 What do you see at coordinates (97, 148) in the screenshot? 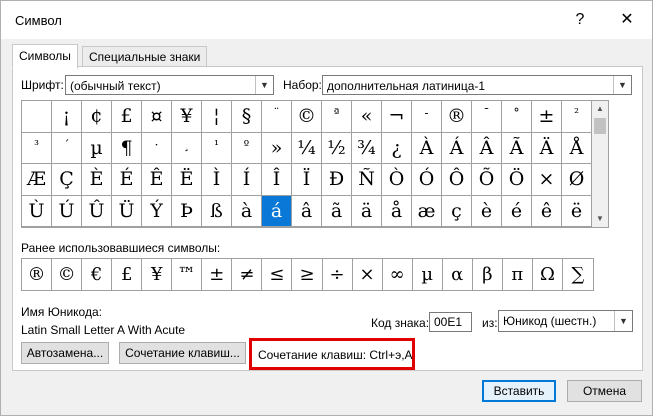
I see `symbol-cell: µ` at bounding box center [97, 148].